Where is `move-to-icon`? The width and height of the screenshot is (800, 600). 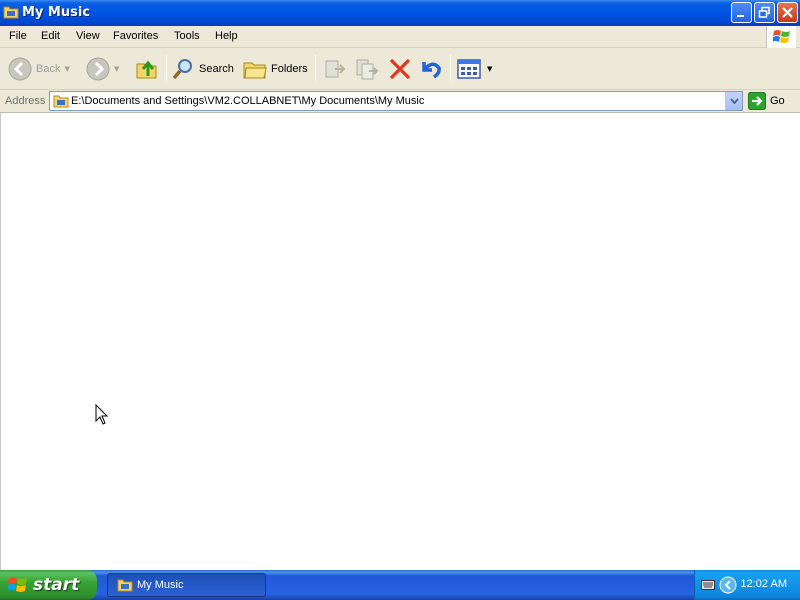 move-to-icon is located at coordinates (335, 69).